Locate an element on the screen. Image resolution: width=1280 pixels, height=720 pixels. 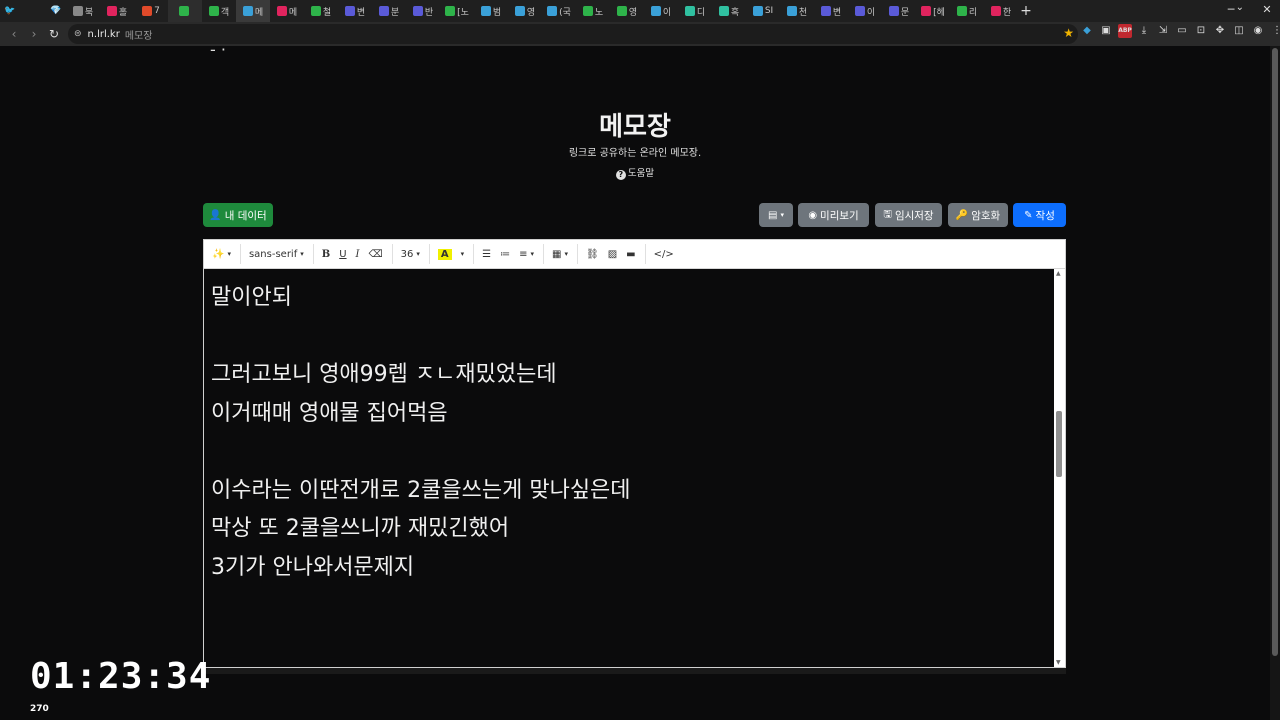
browser-tab: 객 is located at coordinates (219, 11).